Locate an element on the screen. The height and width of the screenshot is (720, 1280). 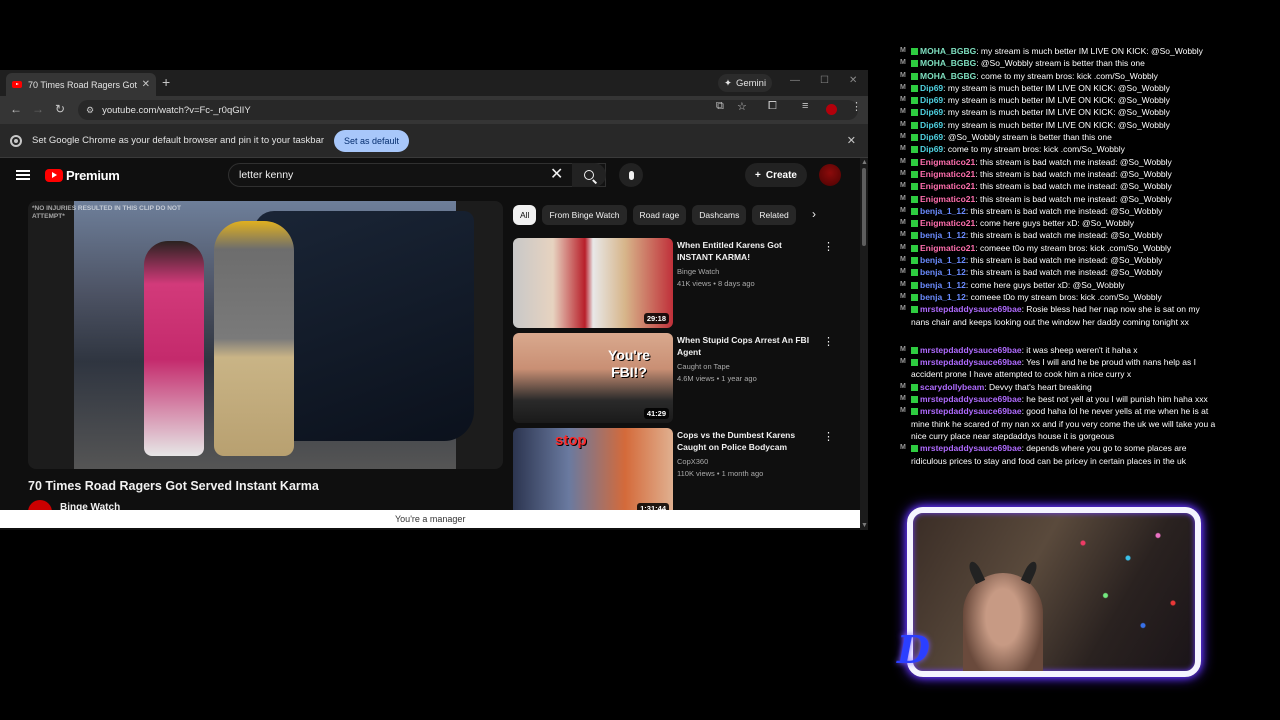
menu-hamburger-icon is located at coordinates (23, 175).